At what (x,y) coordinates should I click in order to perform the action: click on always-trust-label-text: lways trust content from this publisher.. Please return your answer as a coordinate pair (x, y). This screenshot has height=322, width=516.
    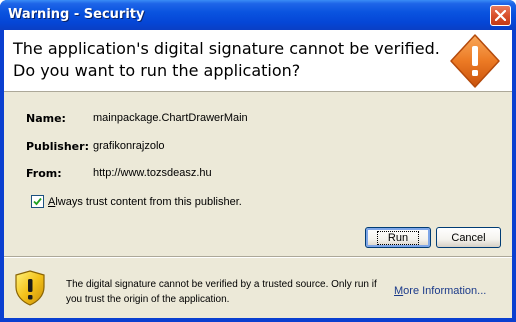
    Looking at the image, I should click on (148, 201).